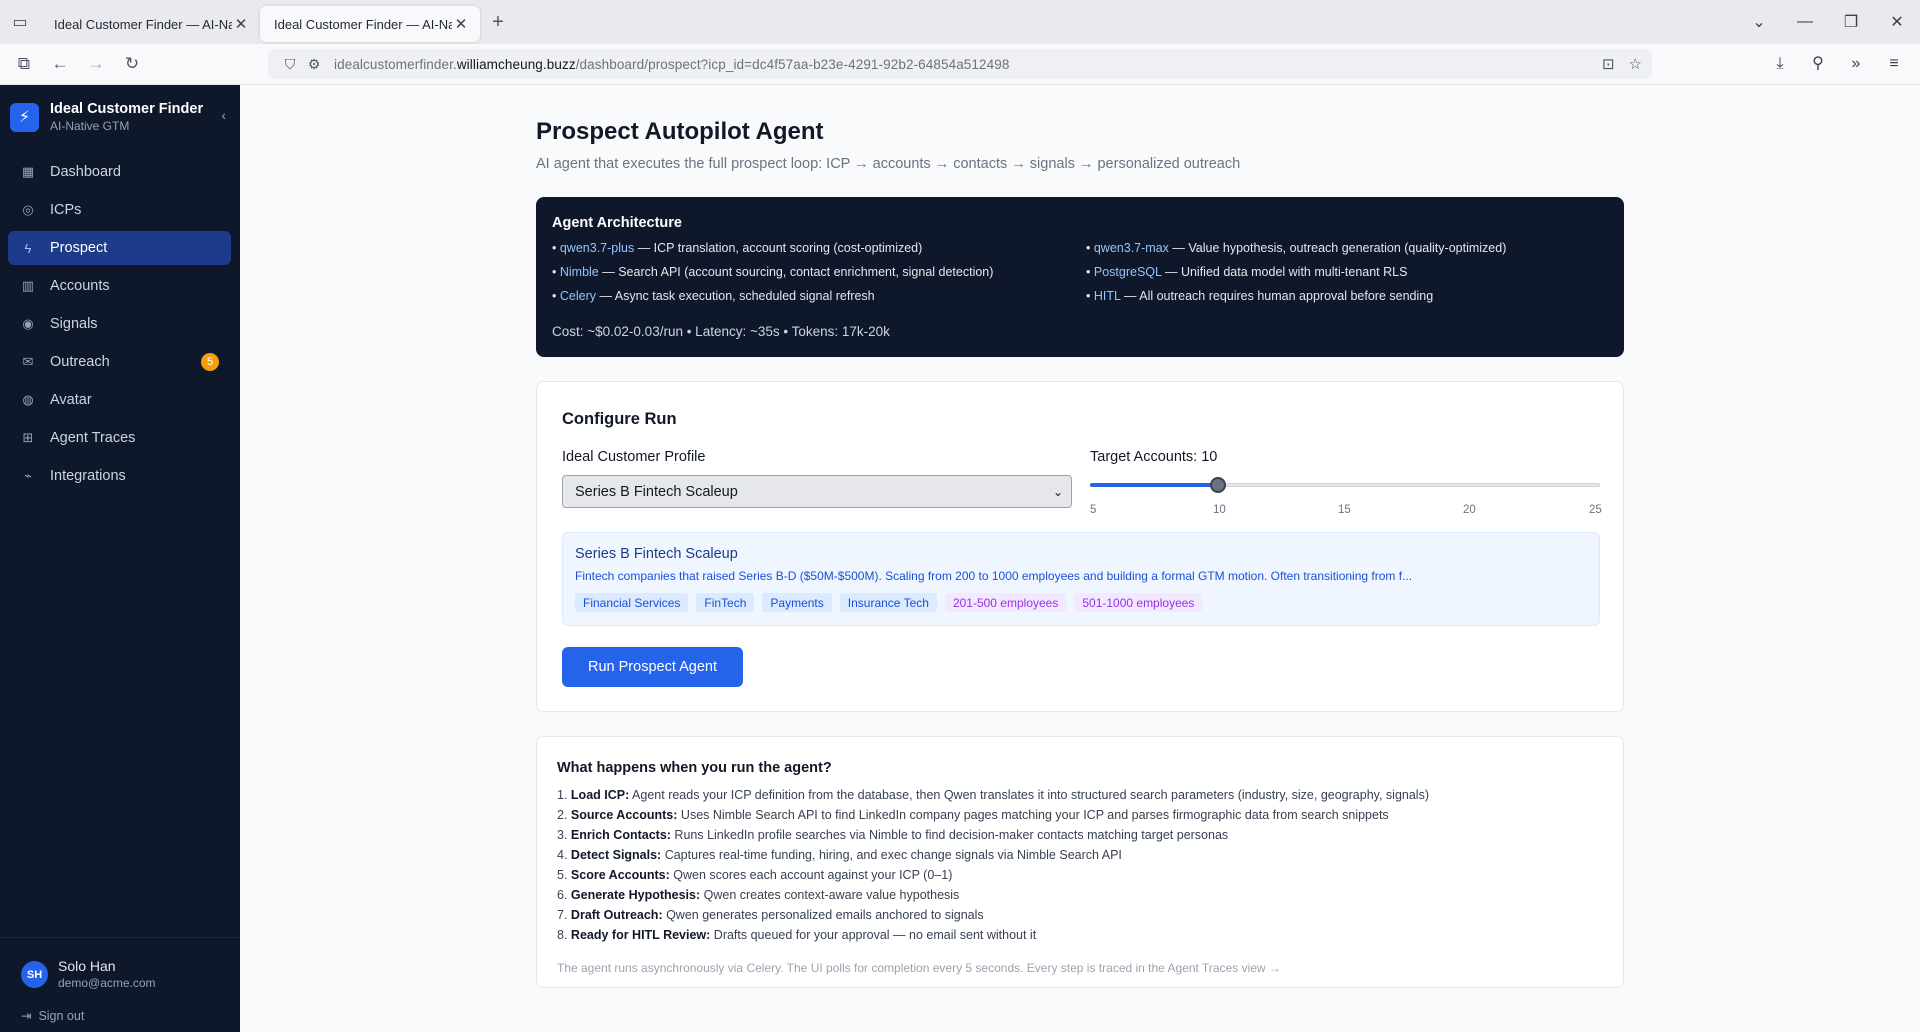 The width and height of the screenshot is (1920, 1032). Describe the element at coordinates (498, 22) in the screenshot. I see `new-tab-icon: +` at that location.